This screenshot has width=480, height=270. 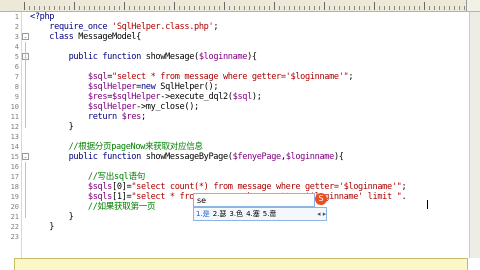 I want to click on code-line: class MessageModel{, so click(x=85, y=37).